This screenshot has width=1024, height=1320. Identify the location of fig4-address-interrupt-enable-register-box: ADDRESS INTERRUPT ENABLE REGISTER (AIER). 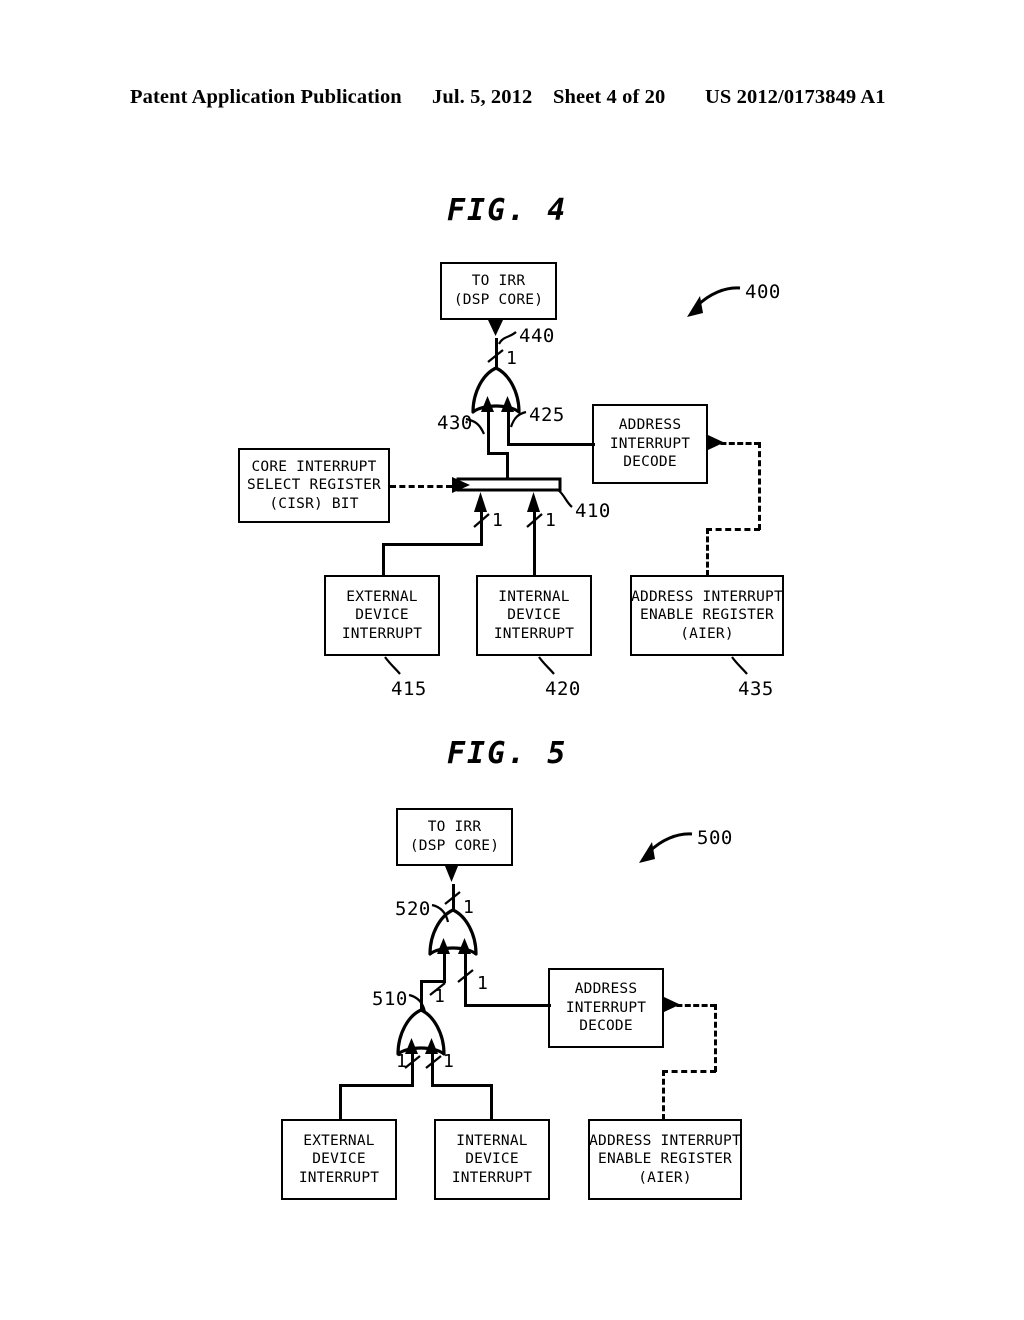
(707, 615).